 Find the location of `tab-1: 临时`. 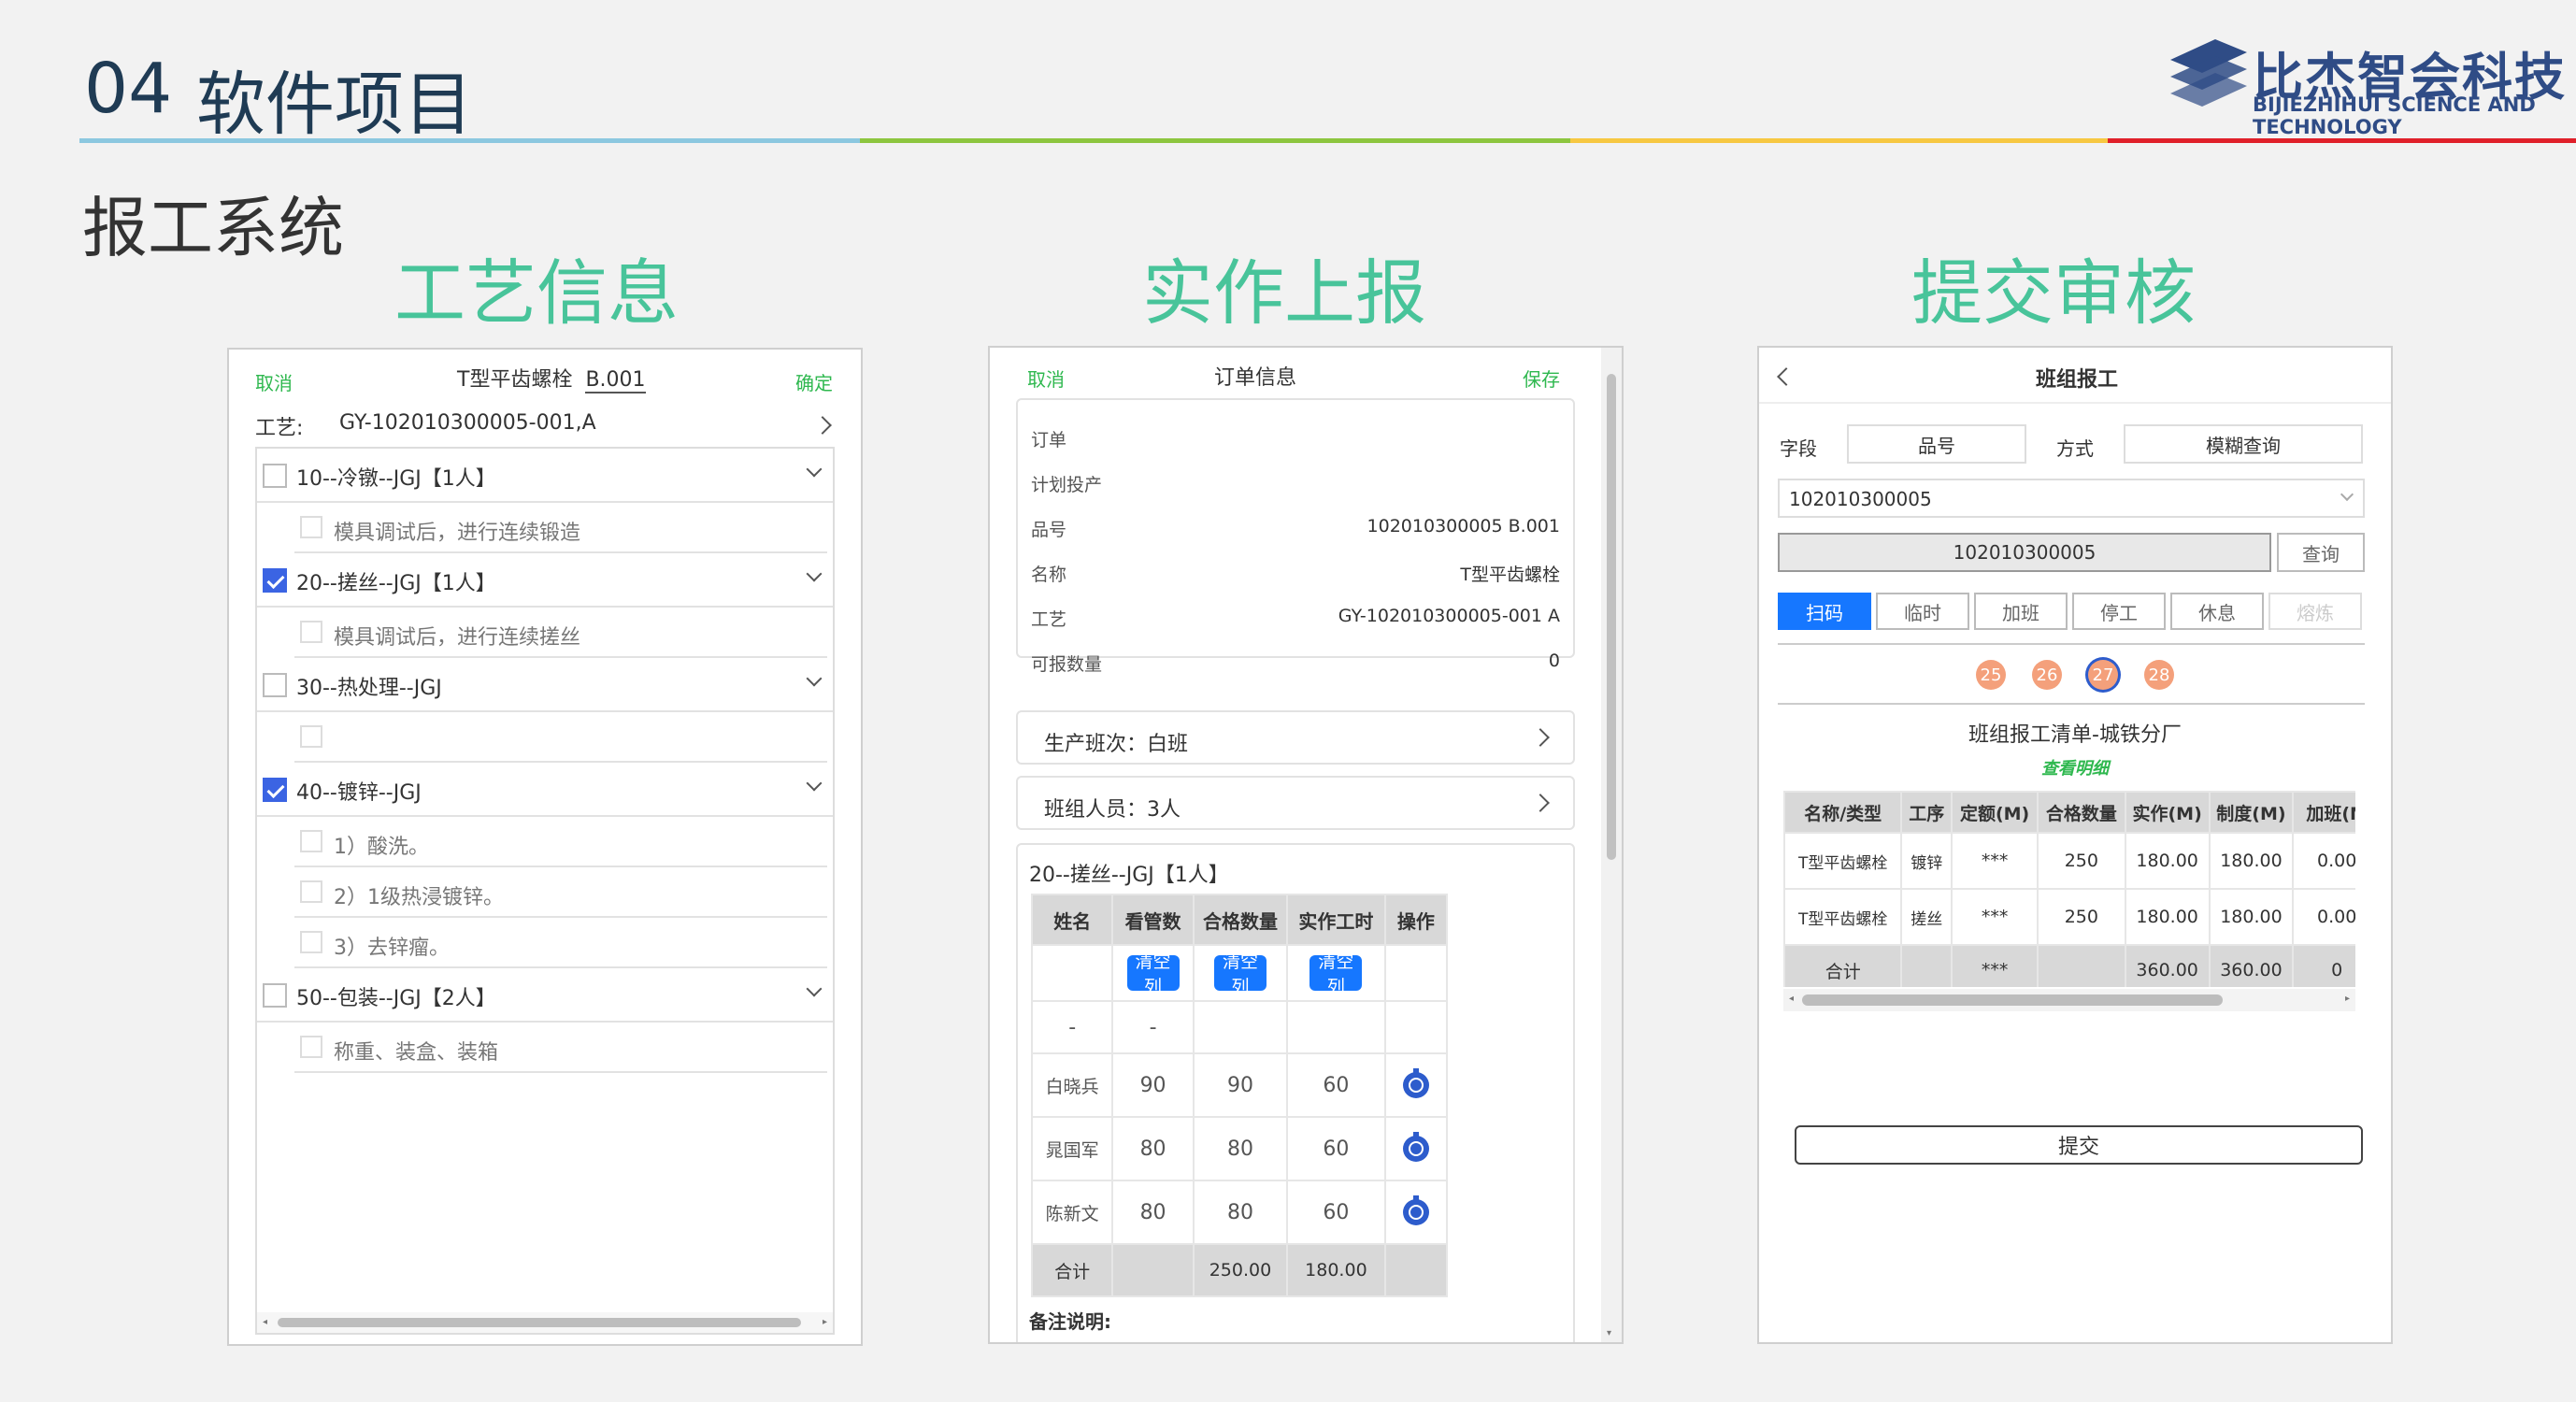

tab-1: 临时 is located at coordinates (1922, 611).